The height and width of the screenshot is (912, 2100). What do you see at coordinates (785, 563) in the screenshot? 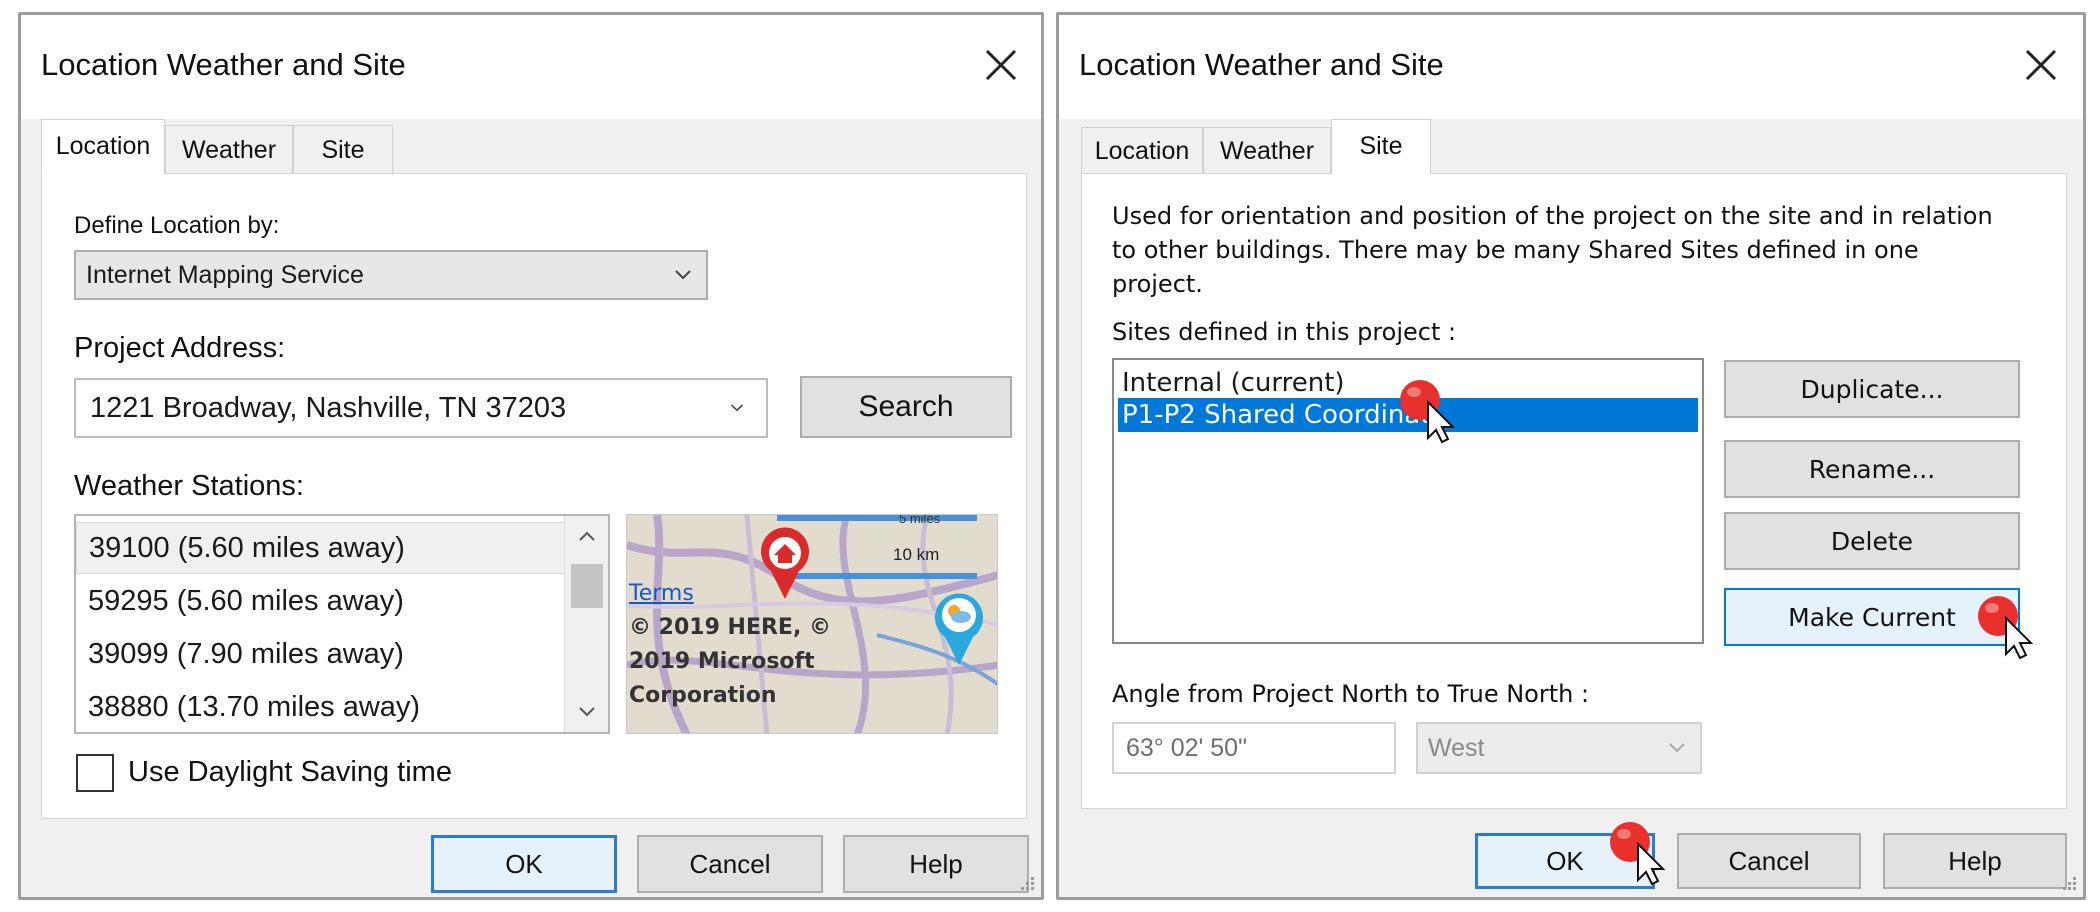
I see `home-pin-icon` at bounding box center [785, 563].